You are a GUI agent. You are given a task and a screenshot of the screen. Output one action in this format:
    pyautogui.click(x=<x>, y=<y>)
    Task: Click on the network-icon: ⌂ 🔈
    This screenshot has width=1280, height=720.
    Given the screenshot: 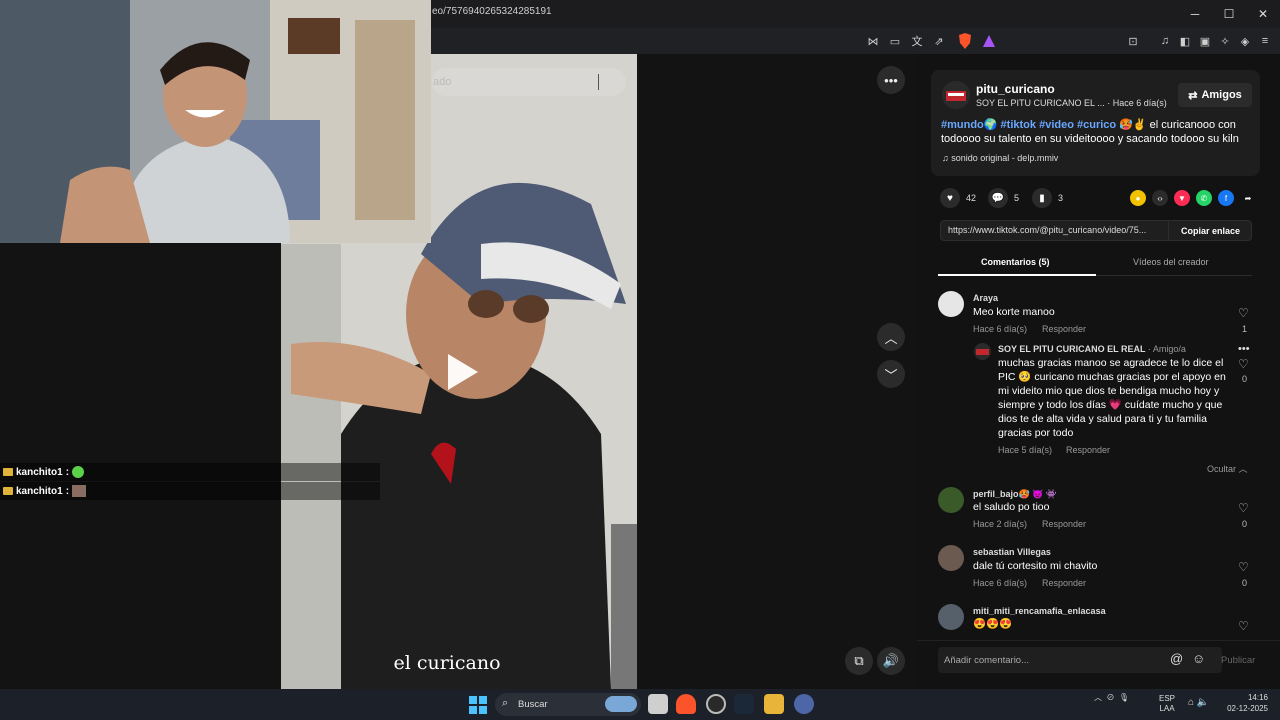 What is the action you would take?
    pyautogui.click(x=1198, y=702)
    